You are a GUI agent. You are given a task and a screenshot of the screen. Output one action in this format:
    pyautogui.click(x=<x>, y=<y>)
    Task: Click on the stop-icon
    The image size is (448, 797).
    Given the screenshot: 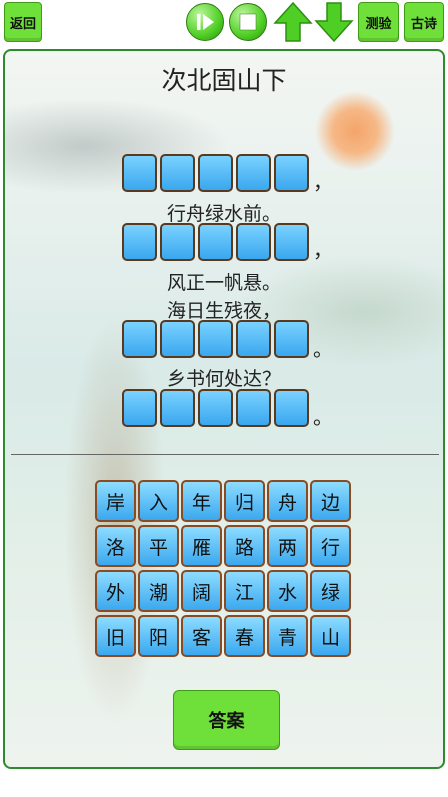 What is the action you would take?
    pyautogui.click(x=248, y=22)
    